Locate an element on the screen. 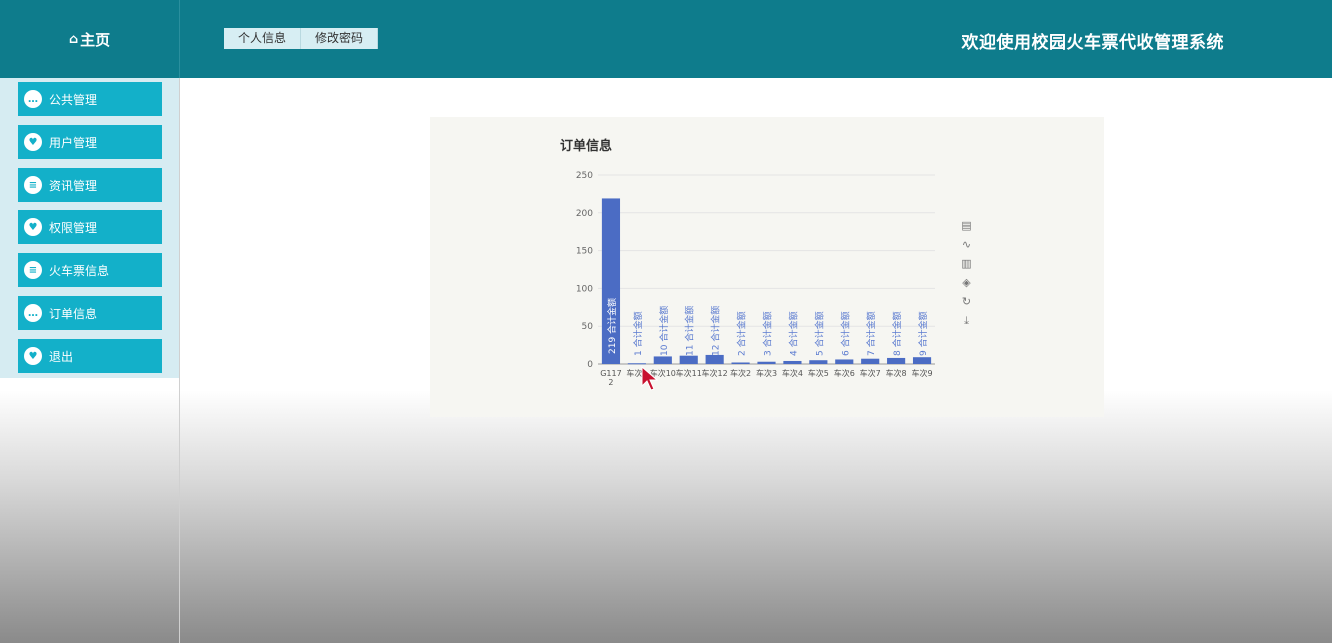 The image size is (1332, 643). bar-data-label: 219 合计金额 is located at coordinates (612, 326).